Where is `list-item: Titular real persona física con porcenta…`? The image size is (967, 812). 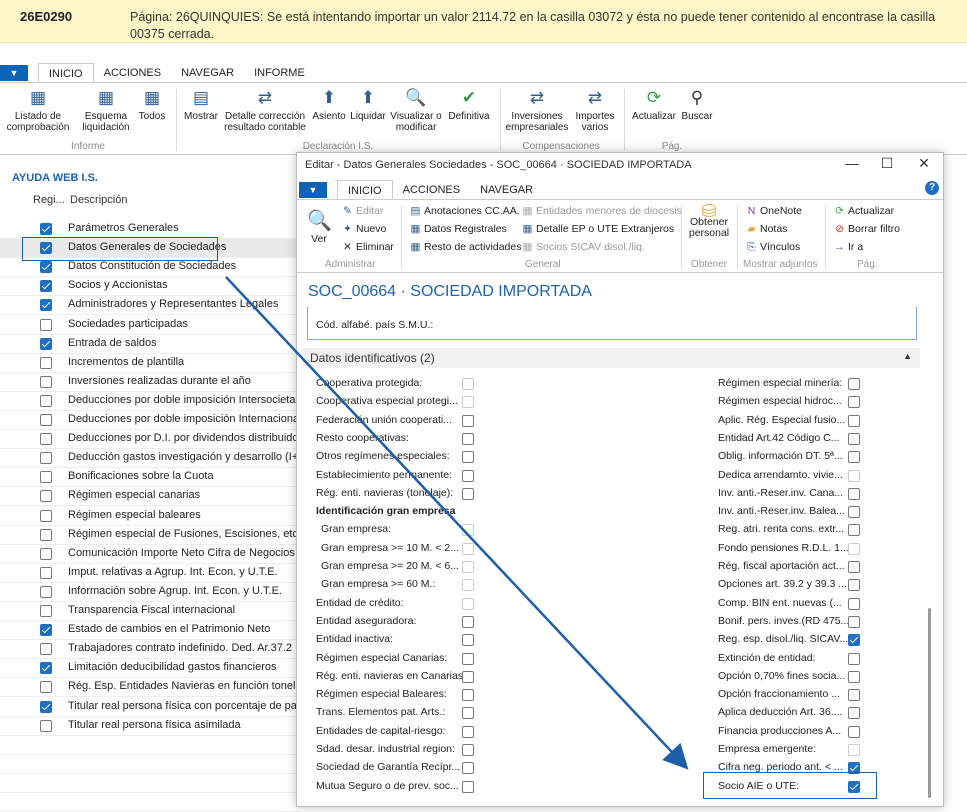
list-item: Titular real persona física con porcenta… is located at coordinates (160, 707).